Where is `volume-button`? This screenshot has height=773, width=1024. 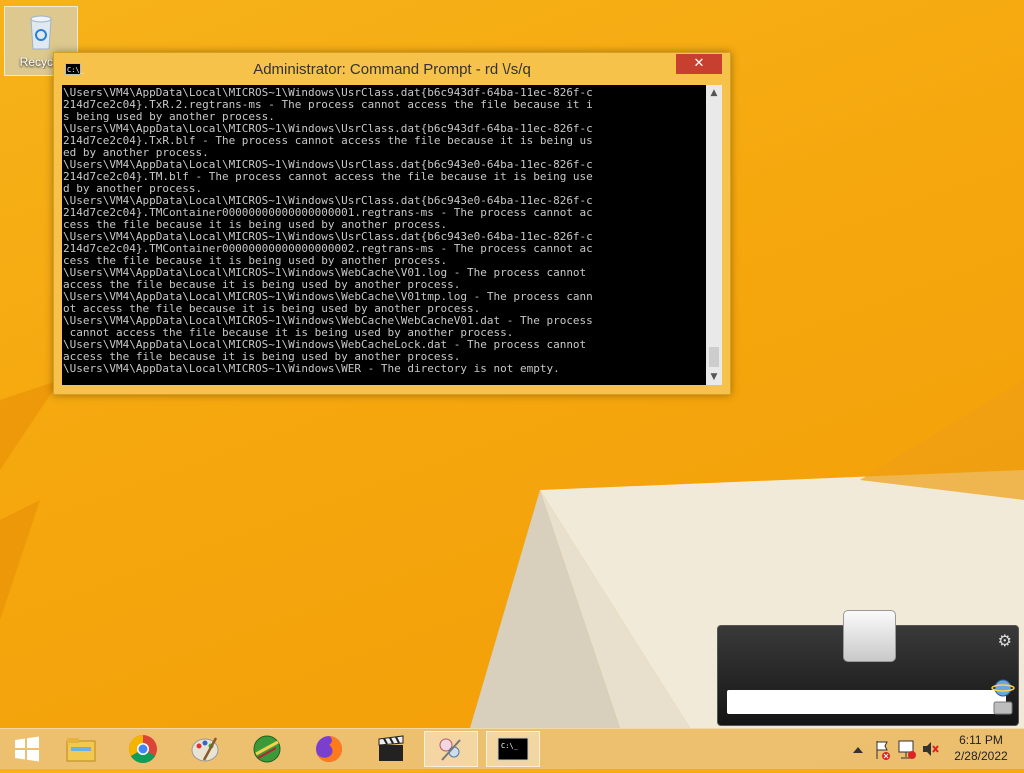 volume-button is located at coordinates (930, 749).